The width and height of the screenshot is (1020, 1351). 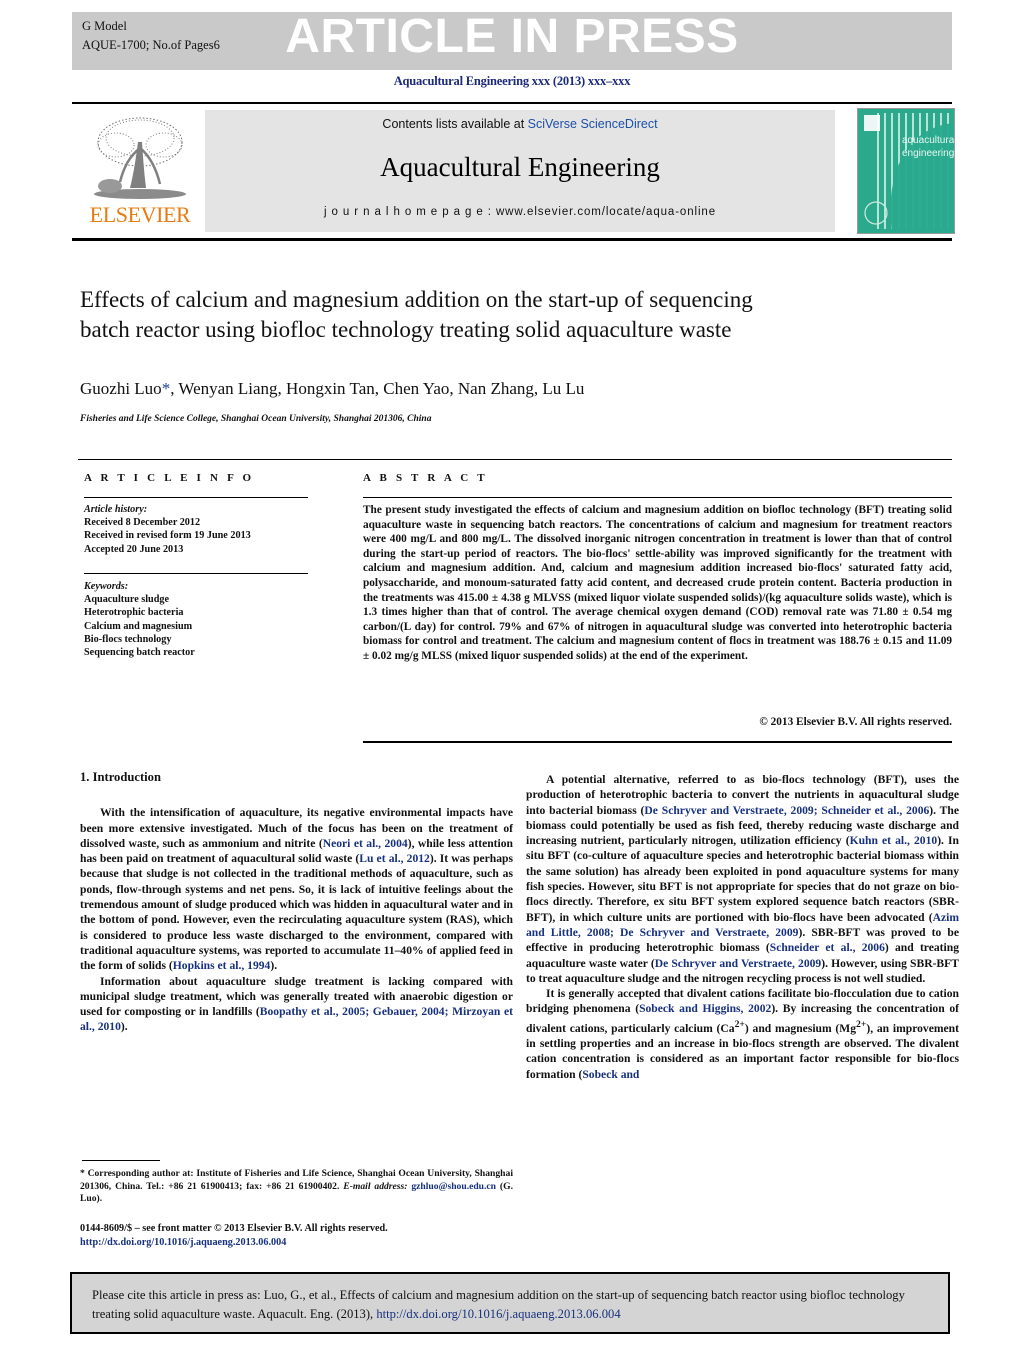 What do you see at coordinates (106, 586) in the screenshot?
I see `keywords-label: Keywords:` at bounding box center [106, 586].